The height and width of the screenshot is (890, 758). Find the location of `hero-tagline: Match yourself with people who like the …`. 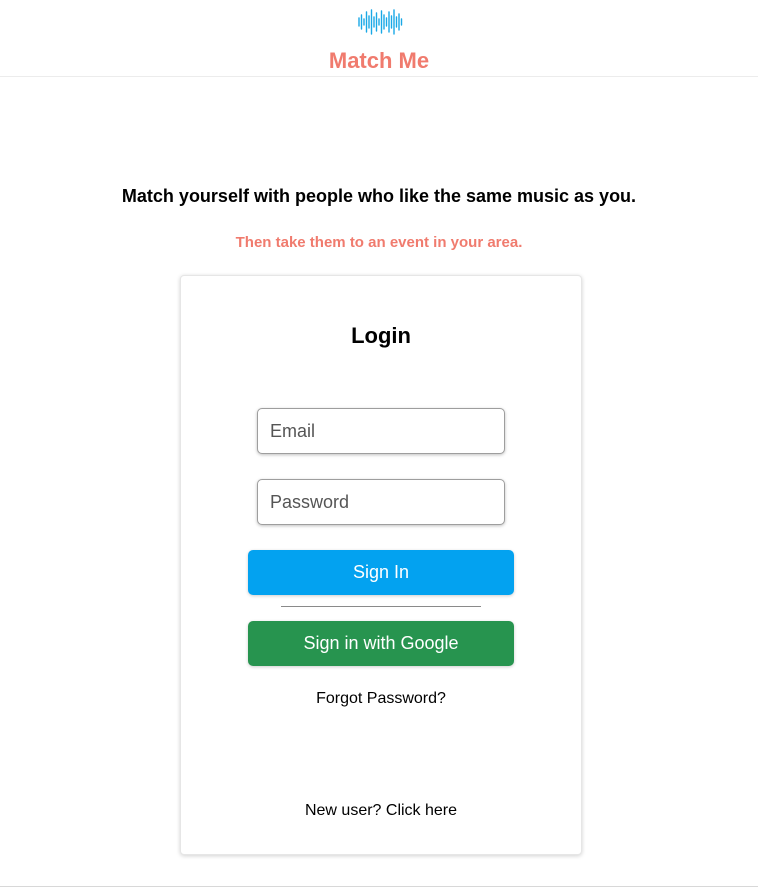

hero-tagline: Match yourself with people who like the … is located at coordinates (379, 196).